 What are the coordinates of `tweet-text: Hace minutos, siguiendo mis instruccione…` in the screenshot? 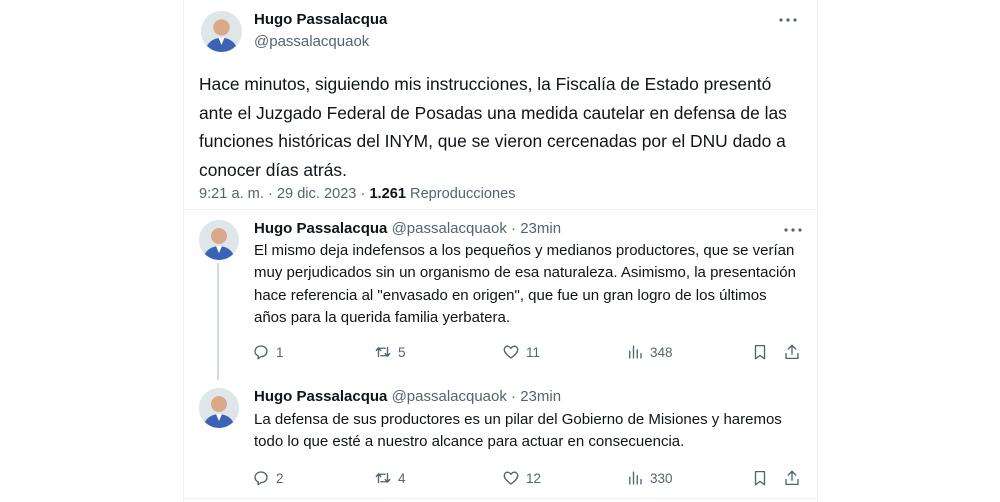 It's located at (493, 127).